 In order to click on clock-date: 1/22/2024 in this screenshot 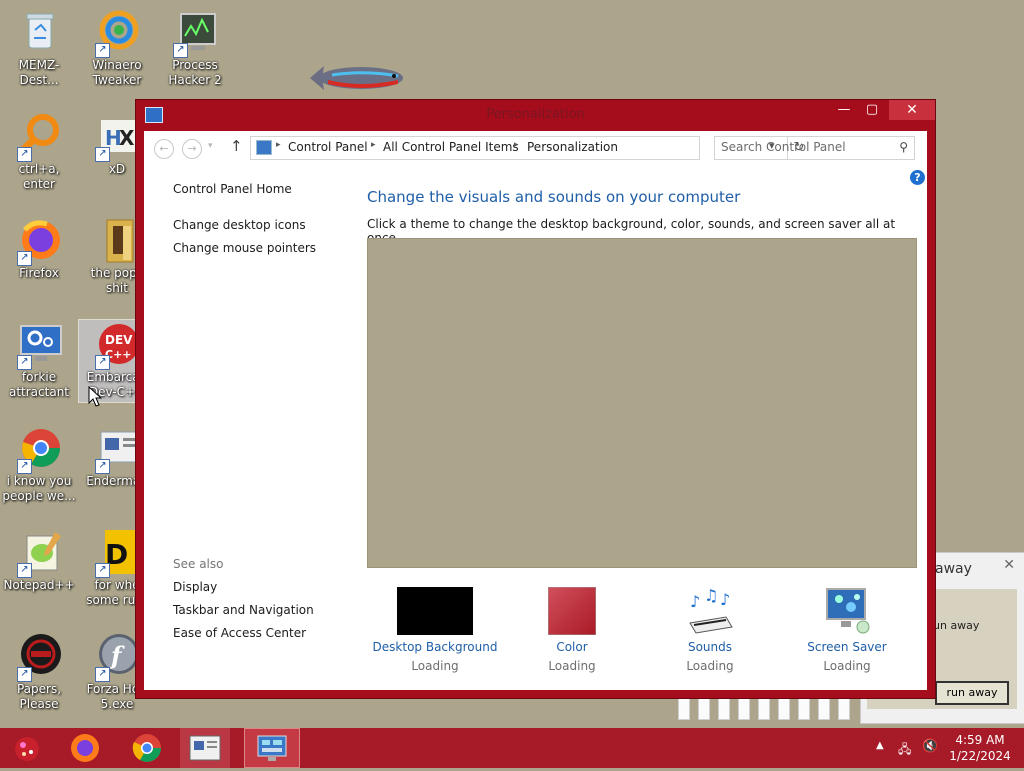, I will do `click(980, 756)`.